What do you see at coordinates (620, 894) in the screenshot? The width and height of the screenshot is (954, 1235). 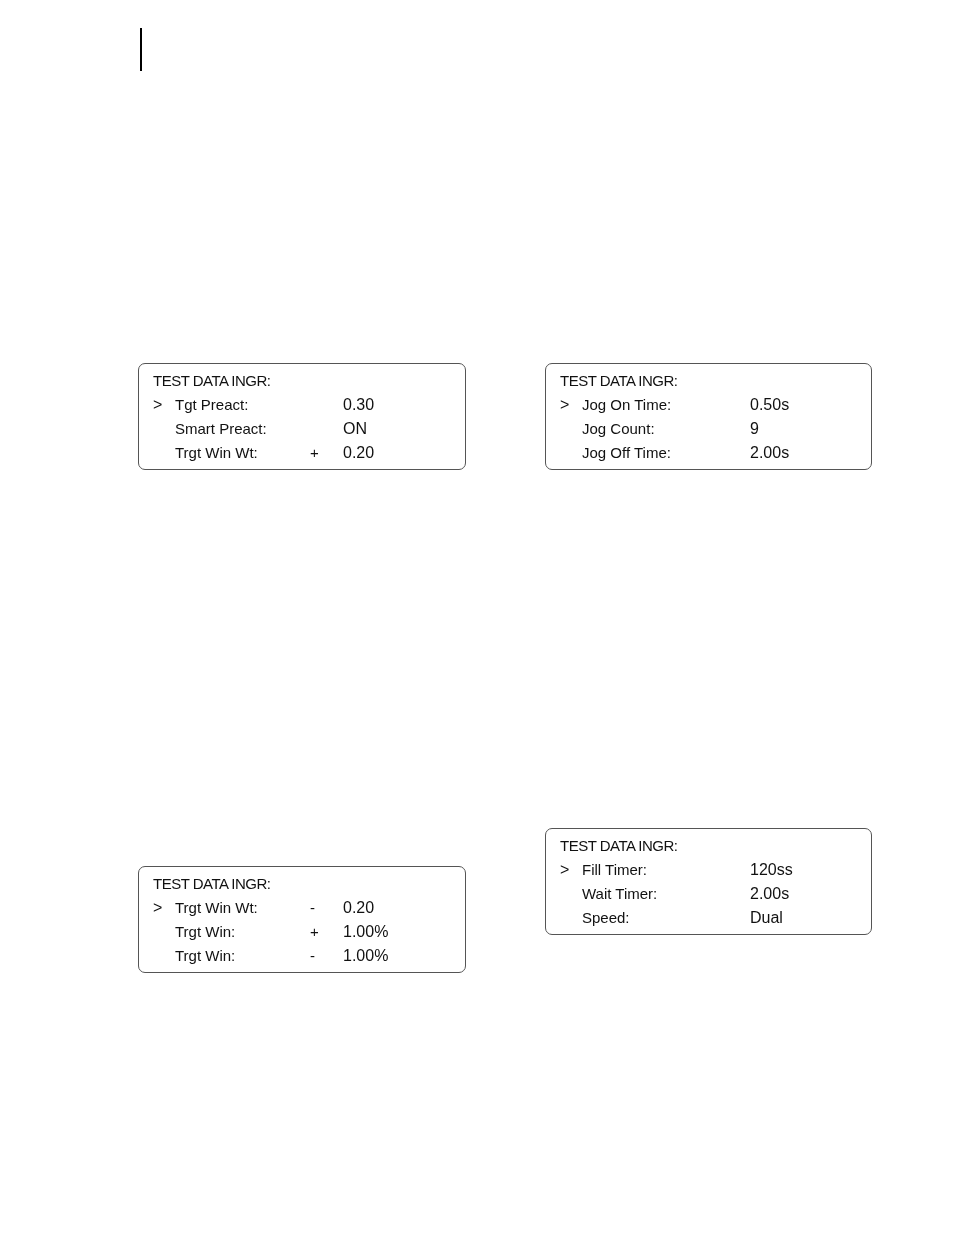 I see `setting-label: Wait Timer:` at bounding box center [620, 894].